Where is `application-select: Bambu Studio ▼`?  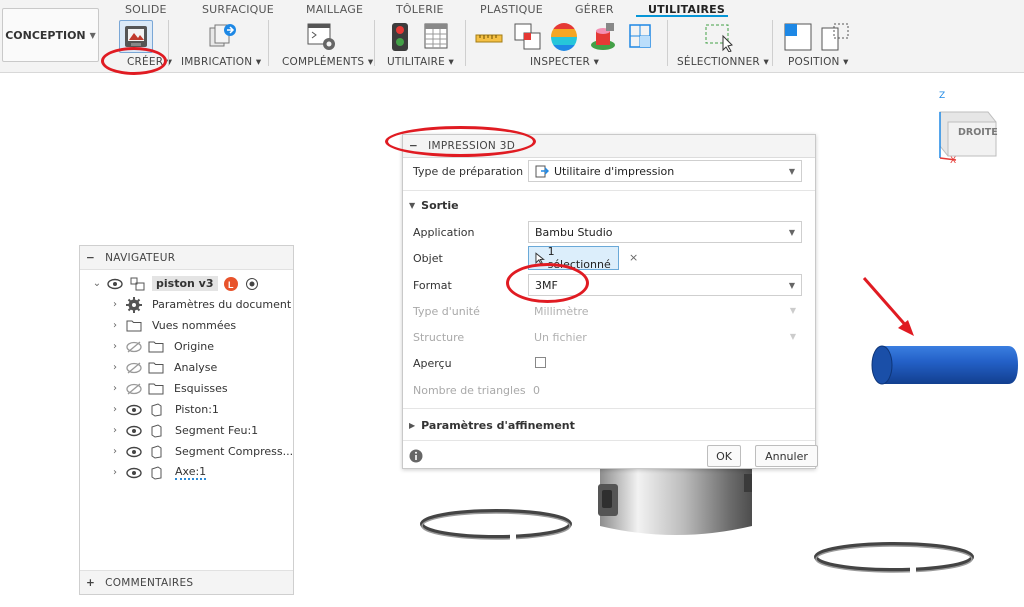 application-select: Bambu Studio ▼ is located at coordinates (665, 232).